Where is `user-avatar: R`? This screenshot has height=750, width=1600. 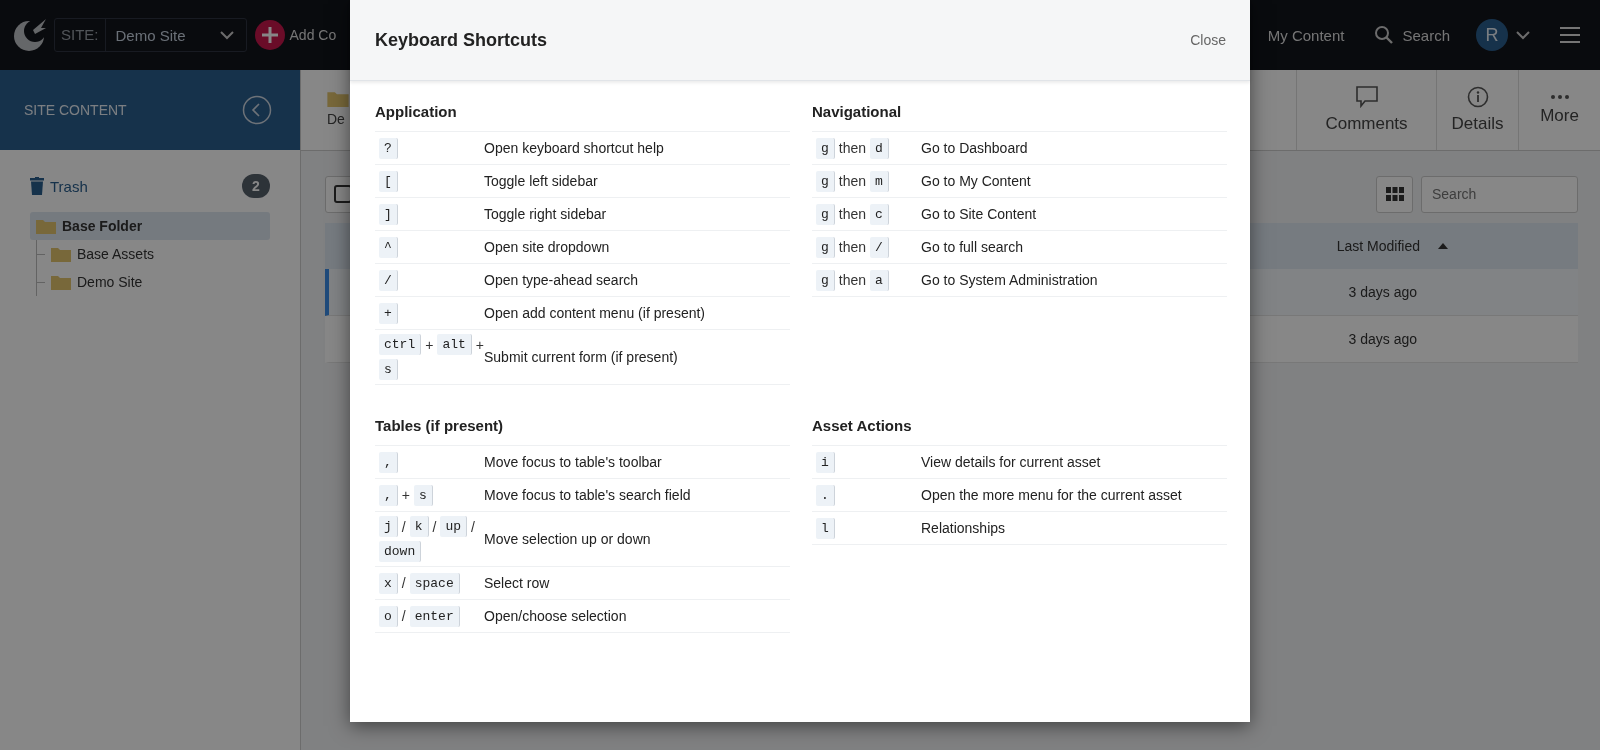
user-avatar: R is located at coordinates (1492, 35).